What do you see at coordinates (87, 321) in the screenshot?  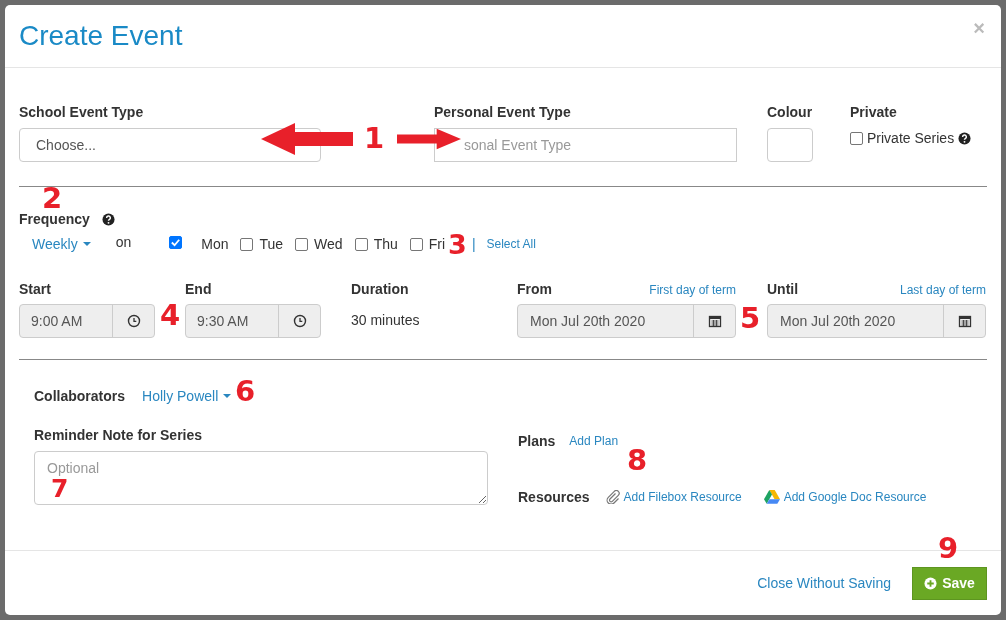 I see `time-field: 9:00 AM` at bounding box center [87, 321].